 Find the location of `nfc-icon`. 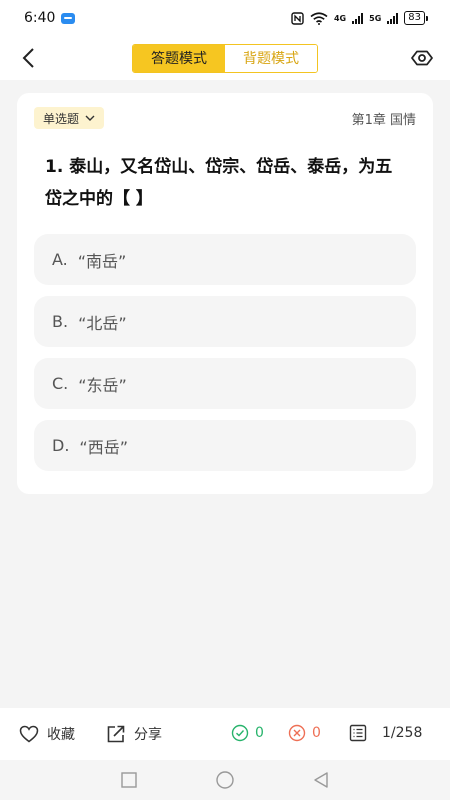

nfc-icon is located at coordinates (297, 18).